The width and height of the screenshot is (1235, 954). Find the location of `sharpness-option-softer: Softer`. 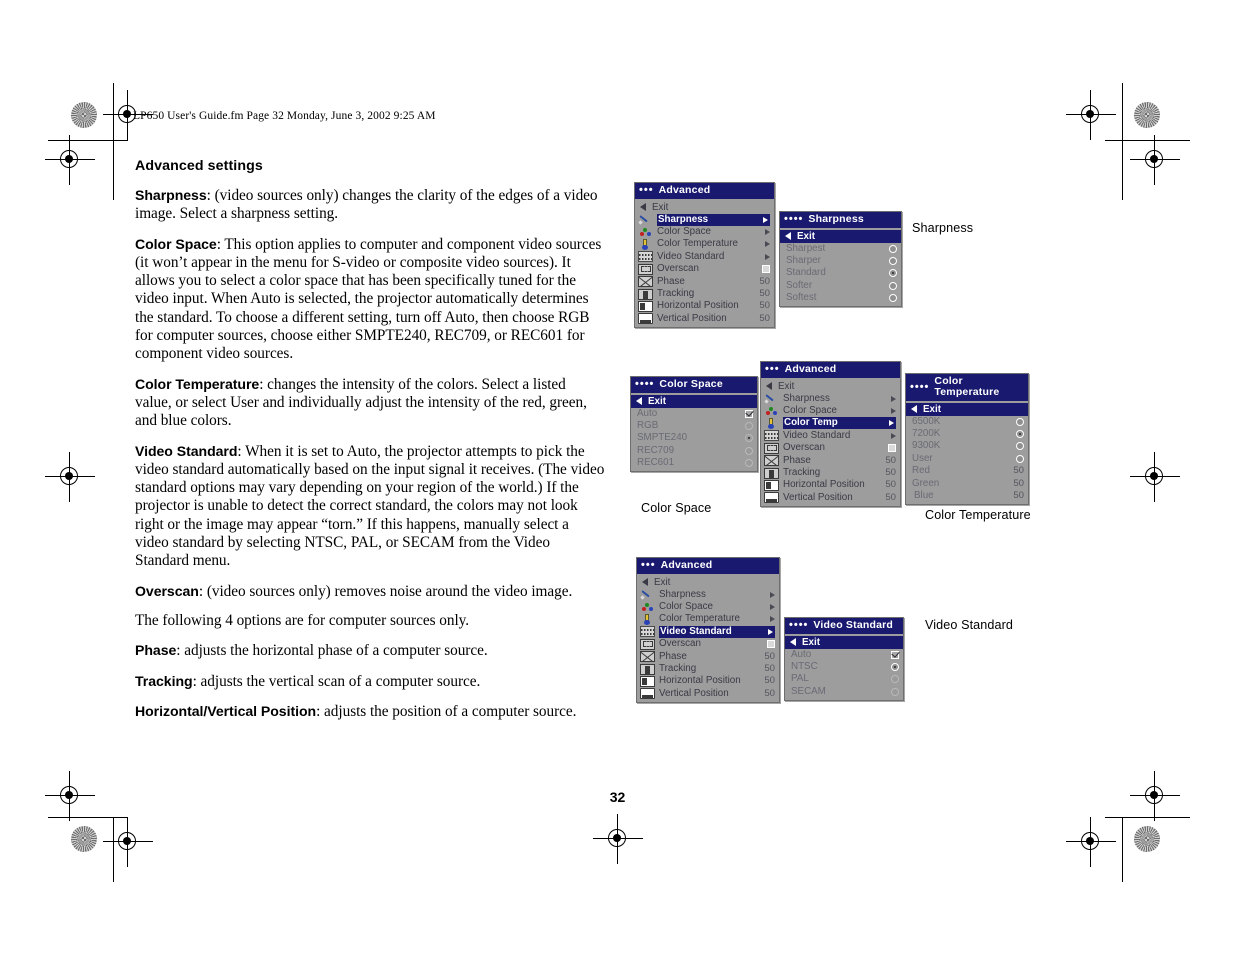

sharpness-option-softer: Softer is located at coordinates (840, 286).